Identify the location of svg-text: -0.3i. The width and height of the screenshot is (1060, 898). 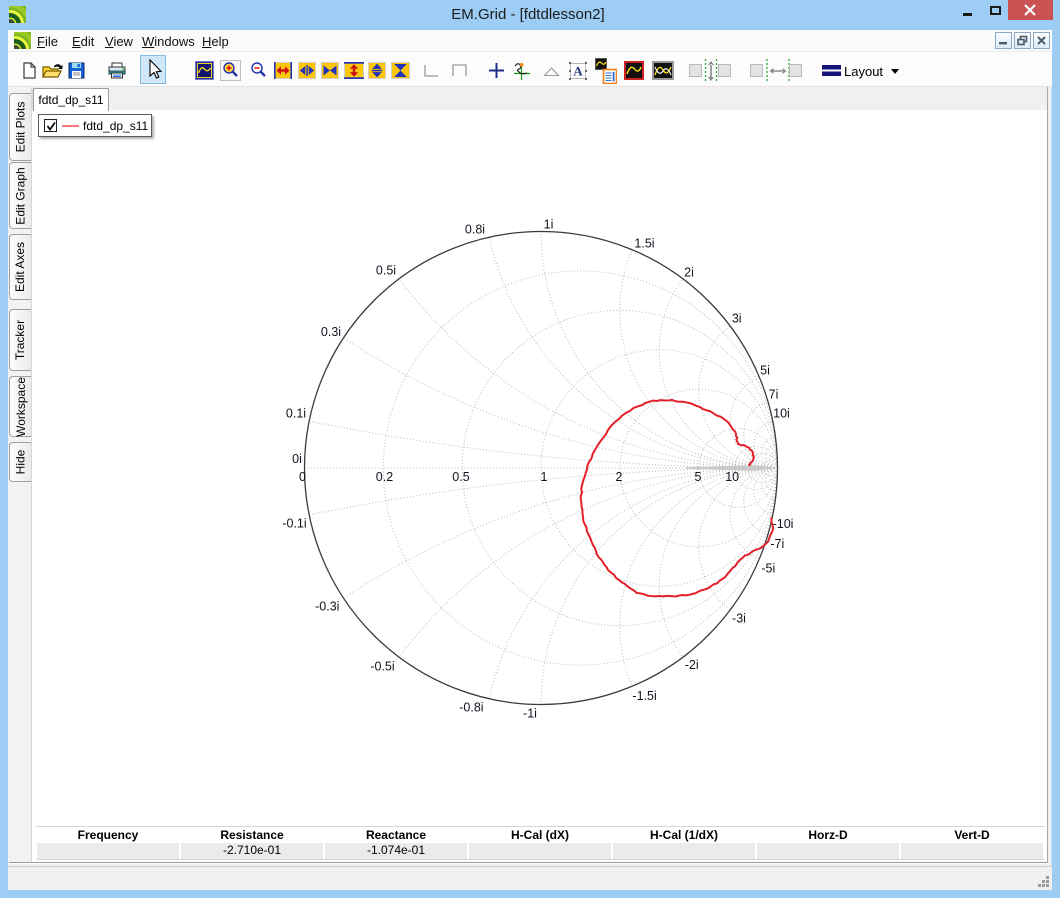
(327, 606).